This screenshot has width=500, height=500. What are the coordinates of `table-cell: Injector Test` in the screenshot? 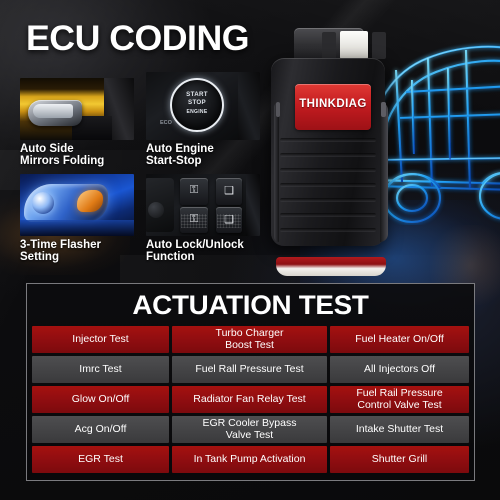 It's located at (100, 339).